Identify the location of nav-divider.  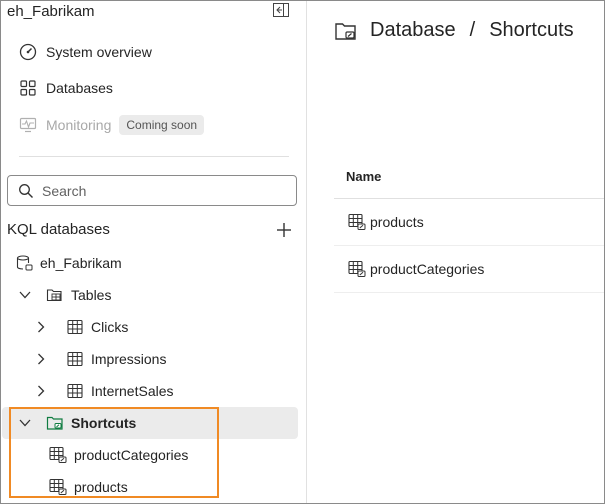
(154, 156).